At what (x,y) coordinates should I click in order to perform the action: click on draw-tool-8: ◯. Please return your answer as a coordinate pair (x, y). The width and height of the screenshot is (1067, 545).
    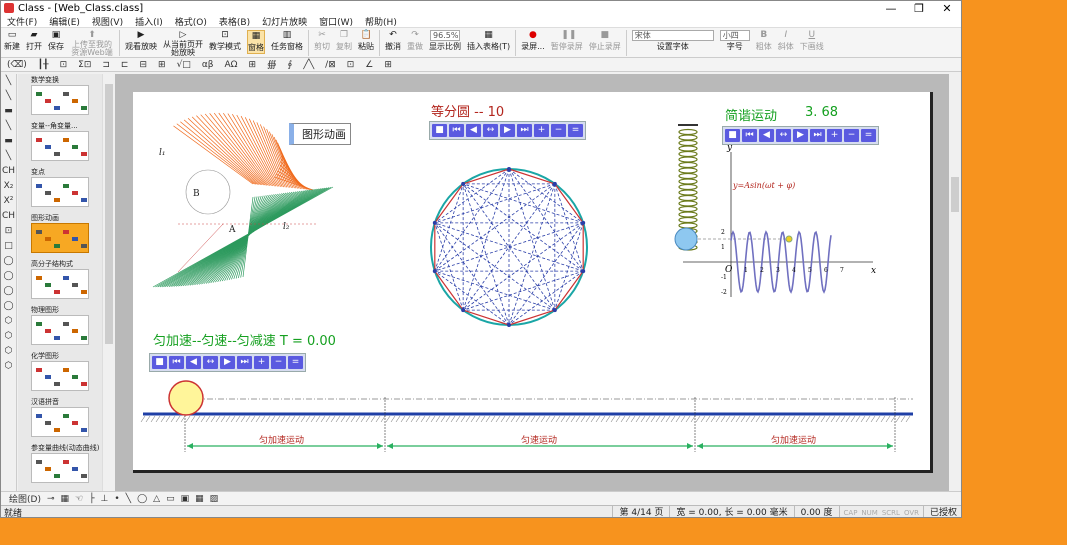
    Looking at the image, I should click on (142, 499).